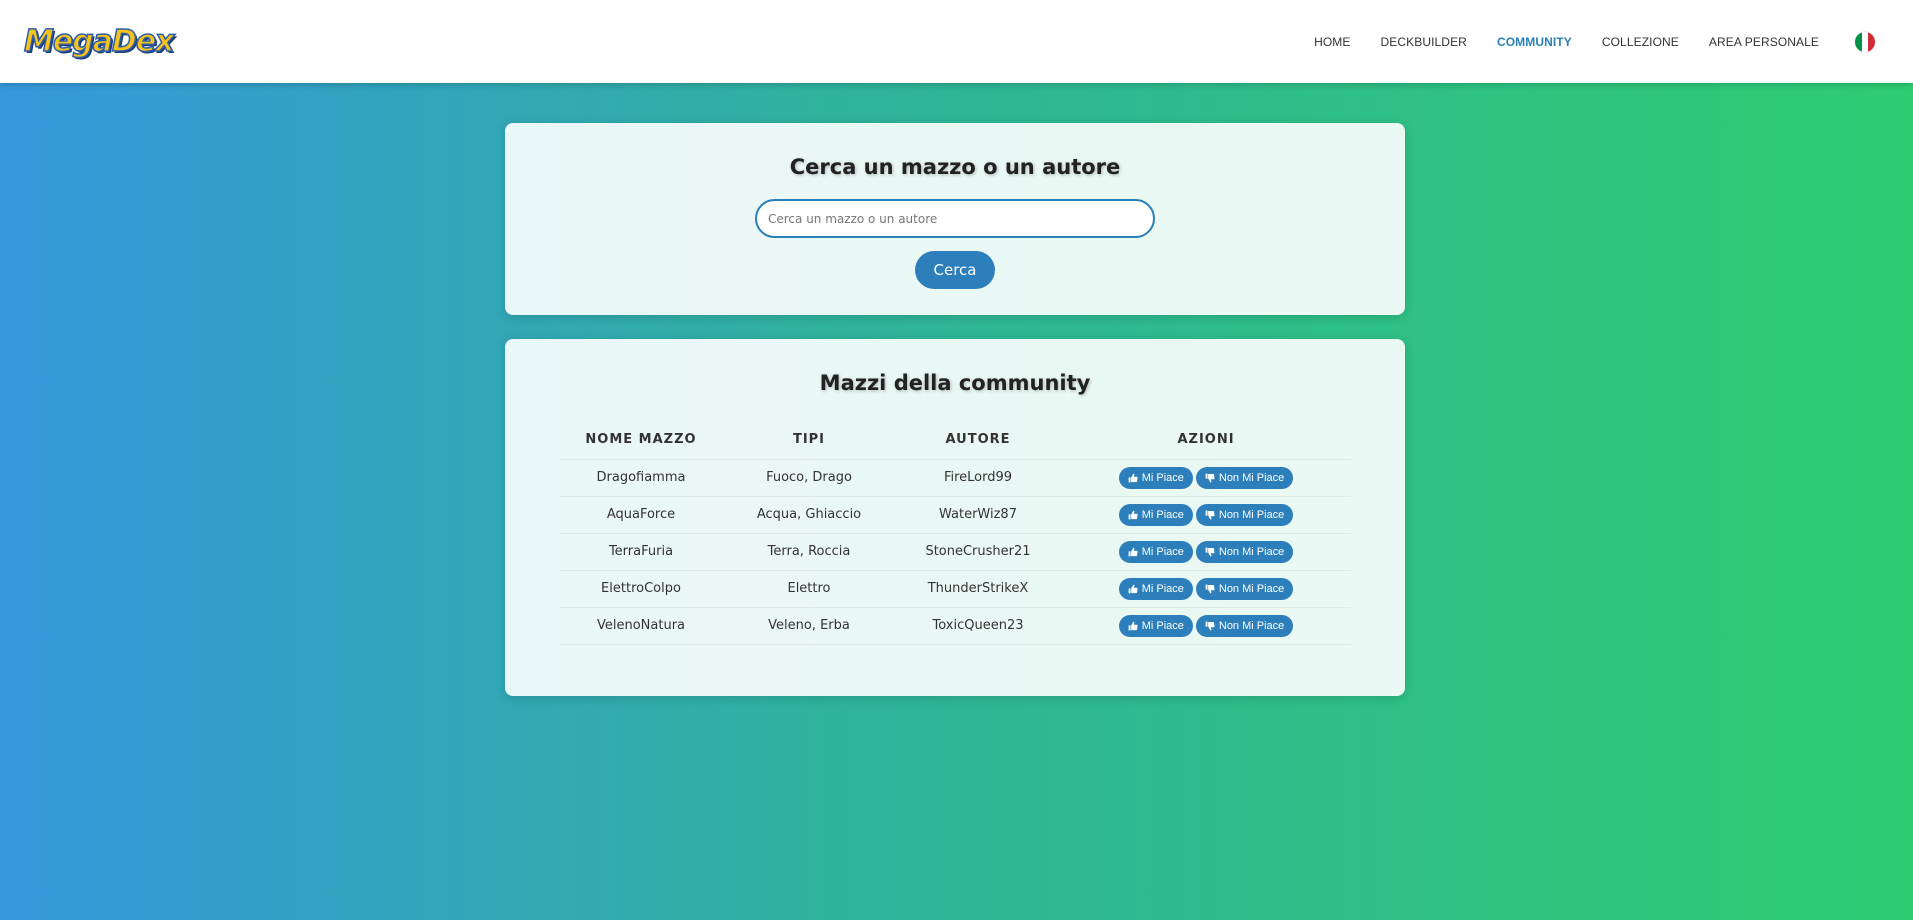 Image resolution: width=1913 pixels, height=920 pixels. Describe the element at coordinates (1640, 42) in the screenshot. I see `nav-collezione: COLLEZIONE` at that location.